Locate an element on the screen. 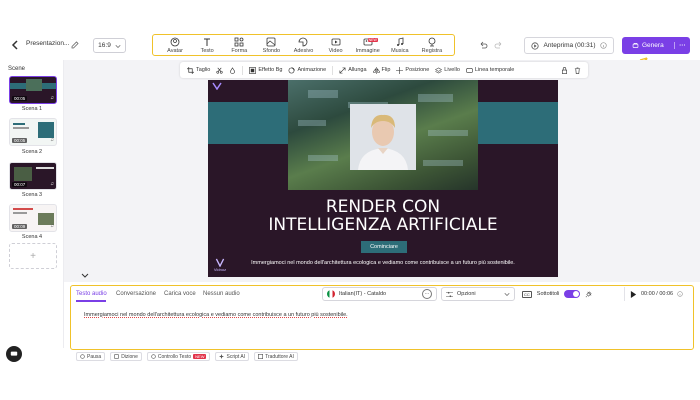 The image size is (700, 400). tool-text: Testo is located at coordinates (207, 45).